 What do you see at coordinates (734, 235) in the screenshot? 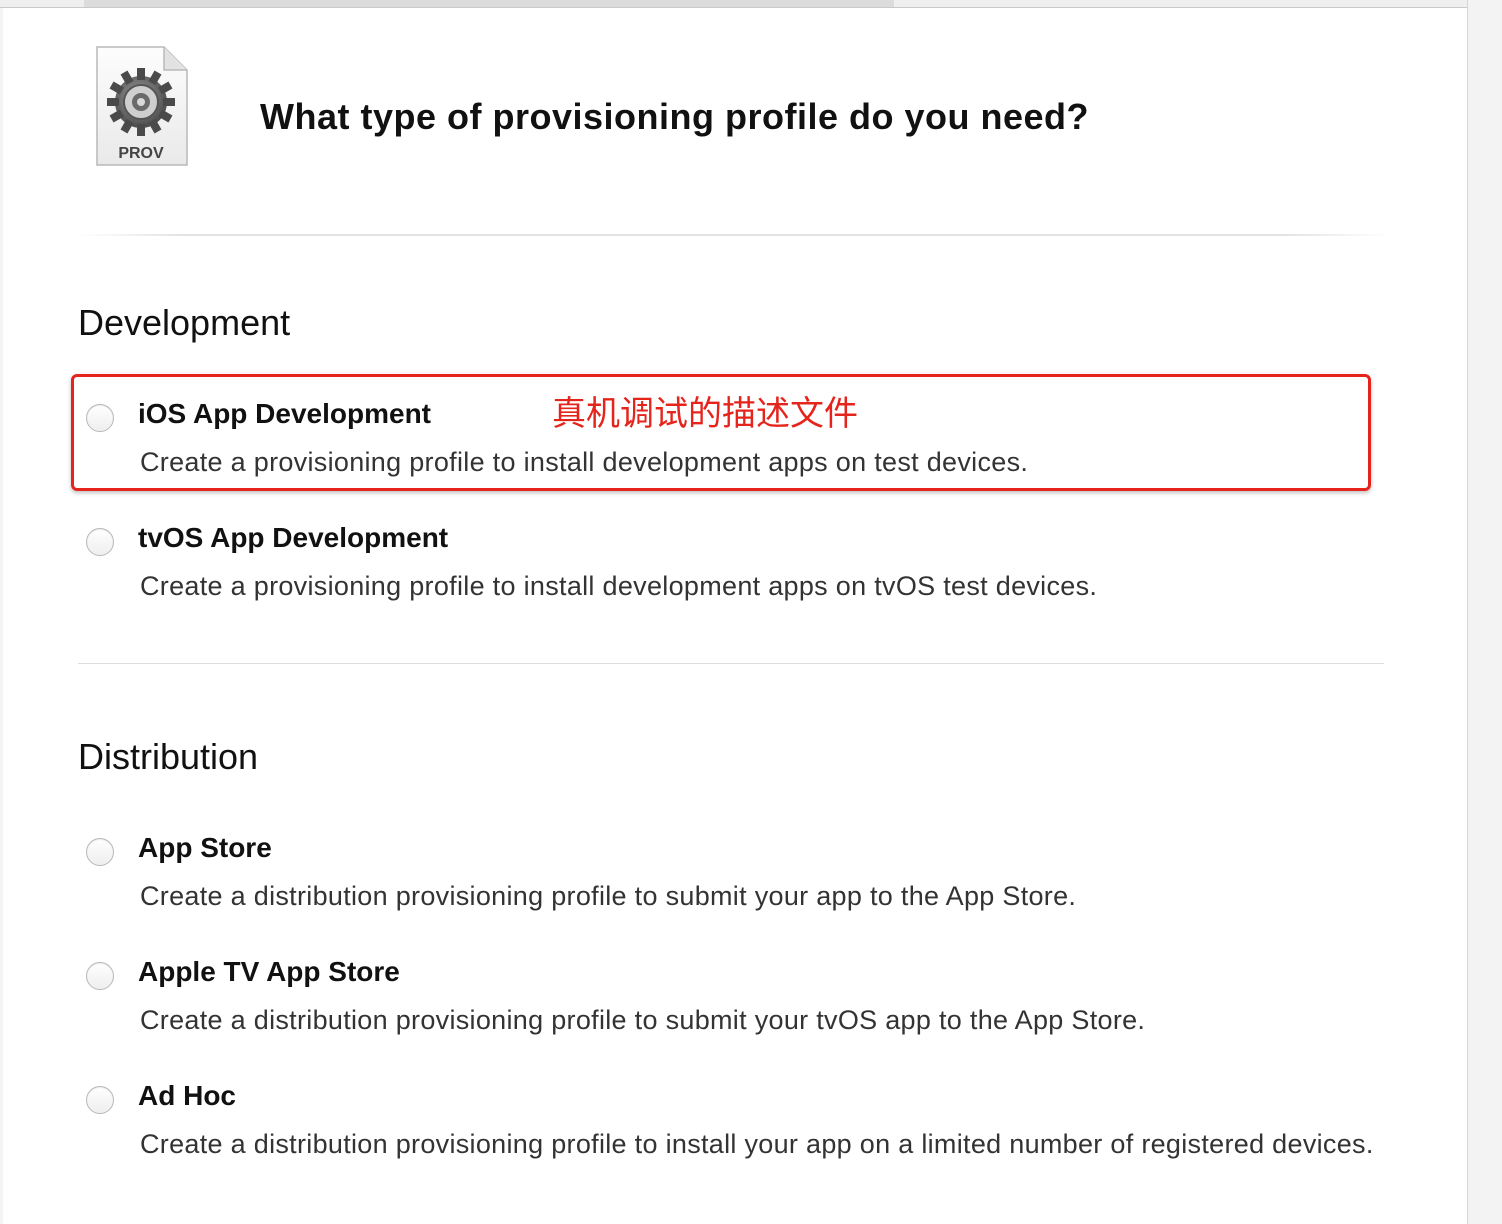
I see `header-divider` at bounding box center [734, 235].